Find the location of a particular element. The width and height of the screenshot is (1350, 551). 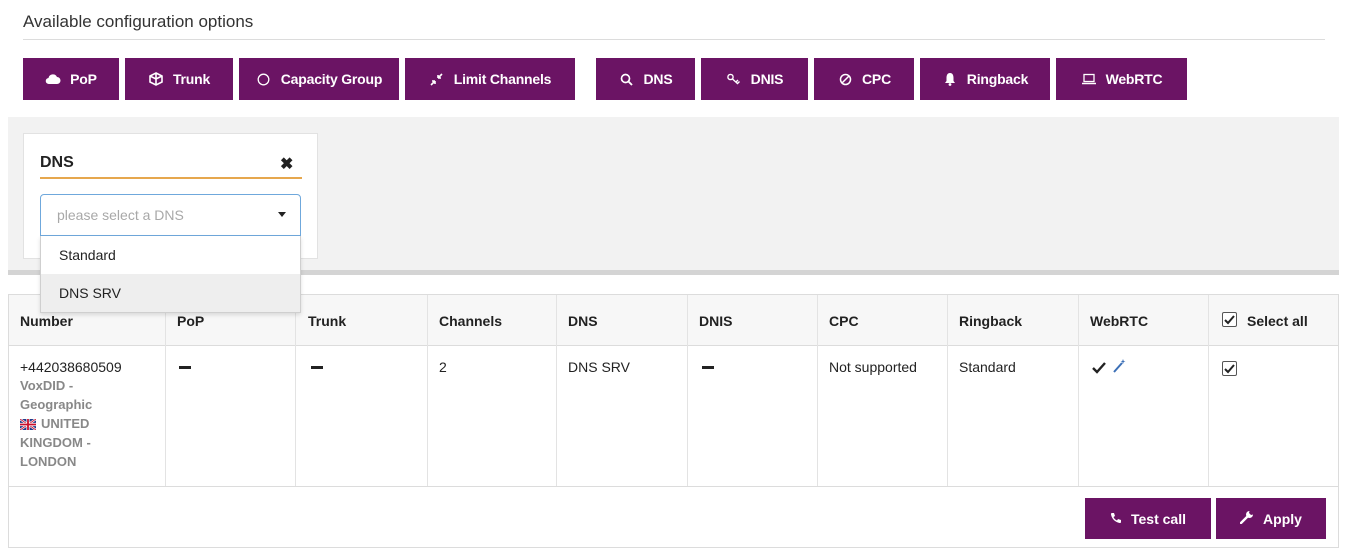

capacity-group-option-label: Capacity Group is located at coordinates (331, 79).